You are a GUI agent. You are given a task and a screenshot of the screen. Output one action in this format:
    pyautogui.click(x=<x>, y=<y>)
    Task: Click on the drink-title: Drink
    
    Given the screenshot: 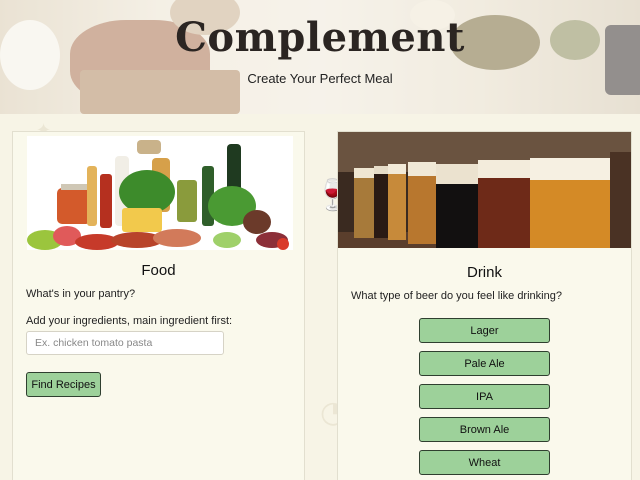 What is the action you would take?
    pyautogui.click(x=484, y=272)
    